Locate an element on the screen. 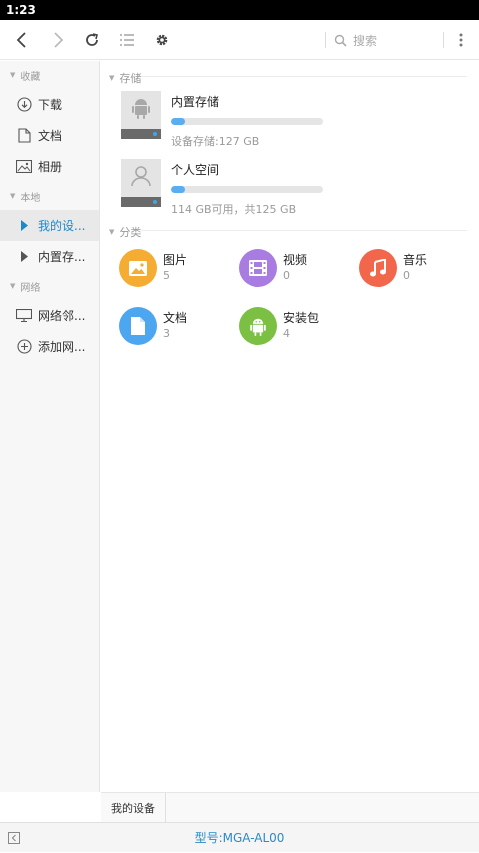  forward-arrow-icon is located at coordinates (58, 40).